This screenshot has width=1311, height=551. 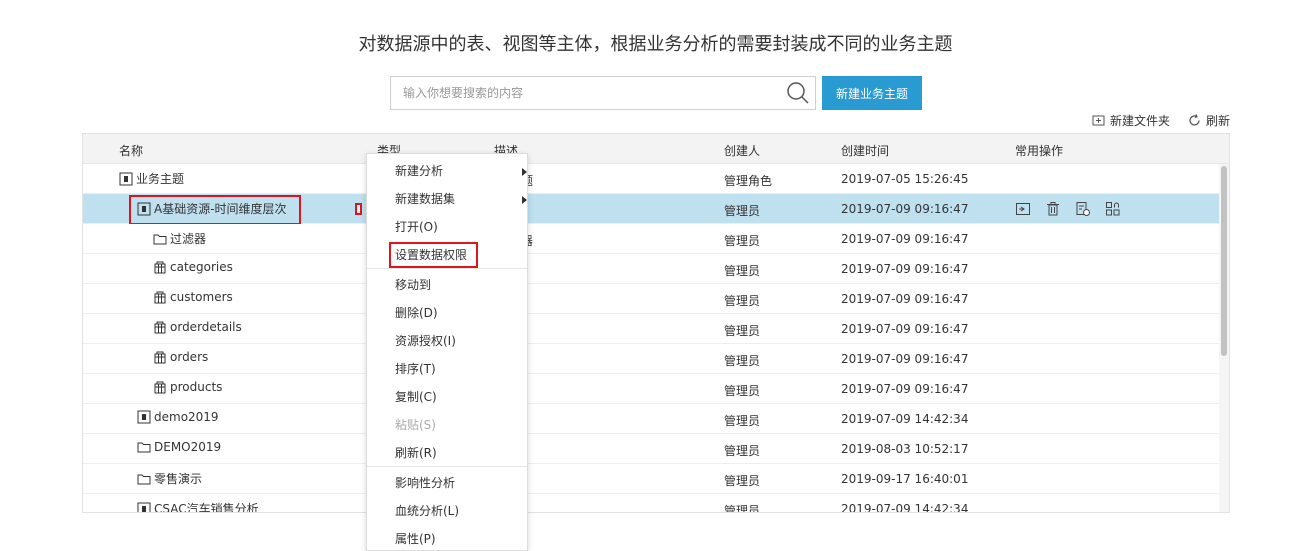 What do you see at coordinates (656, 179) in the screenshot?
I see `table-row: 业务主题 题 管理角色 2019-07-05 15:26:45` at bounding box center [656, 179].